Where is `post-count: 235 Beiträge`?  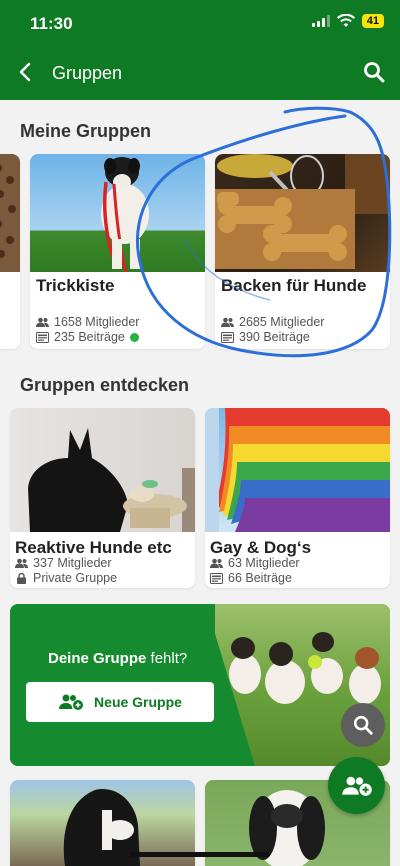
post-count: 235 Beiträge is located at coordinates (87, 337).